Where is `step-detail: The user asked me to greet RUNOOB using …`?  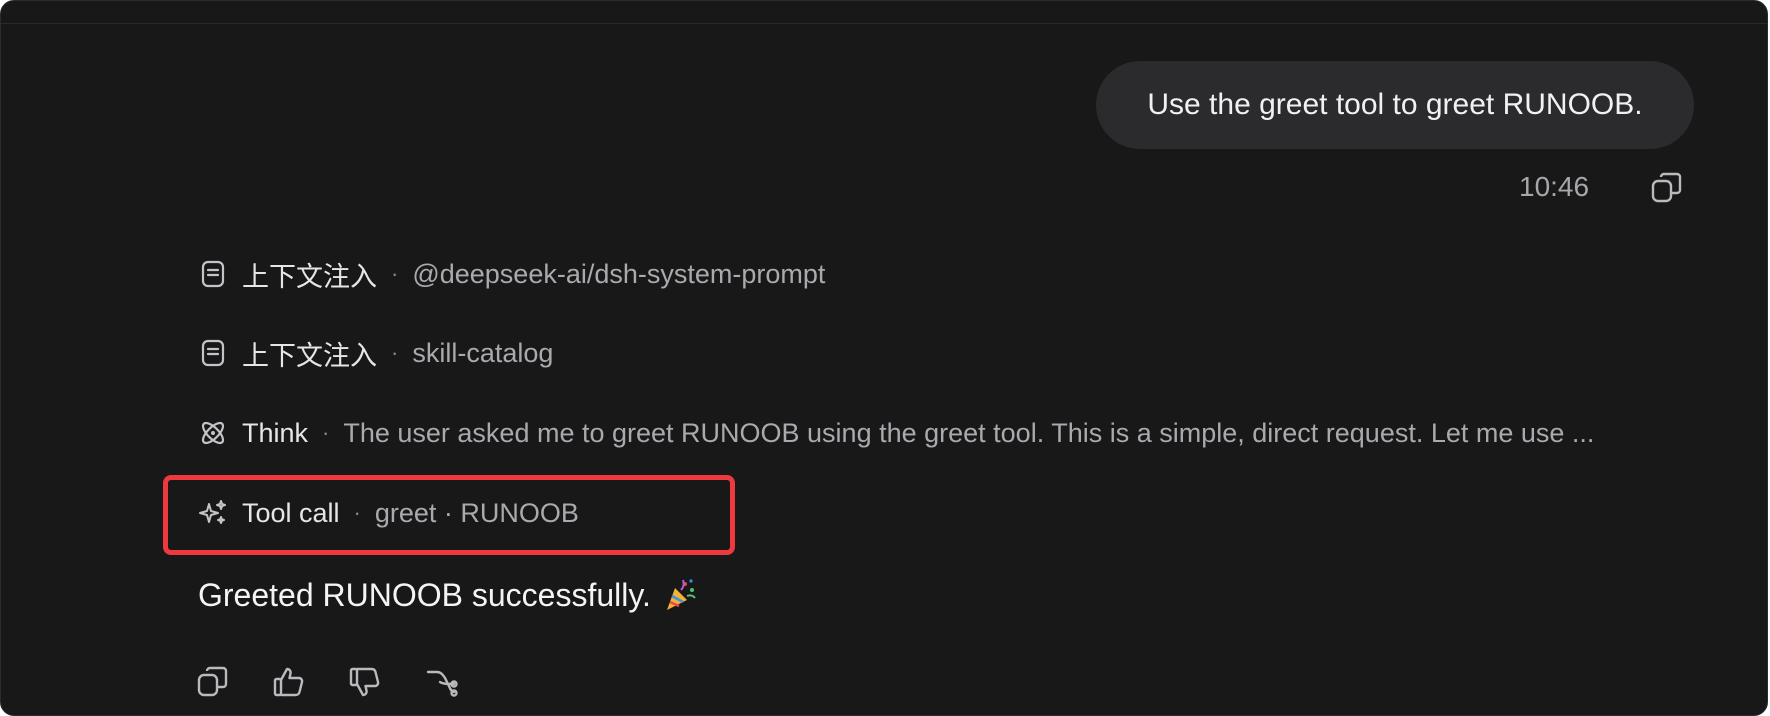 step-detail: The user asked me to greet RUNOOB using … is located at coordinates (969, 432).